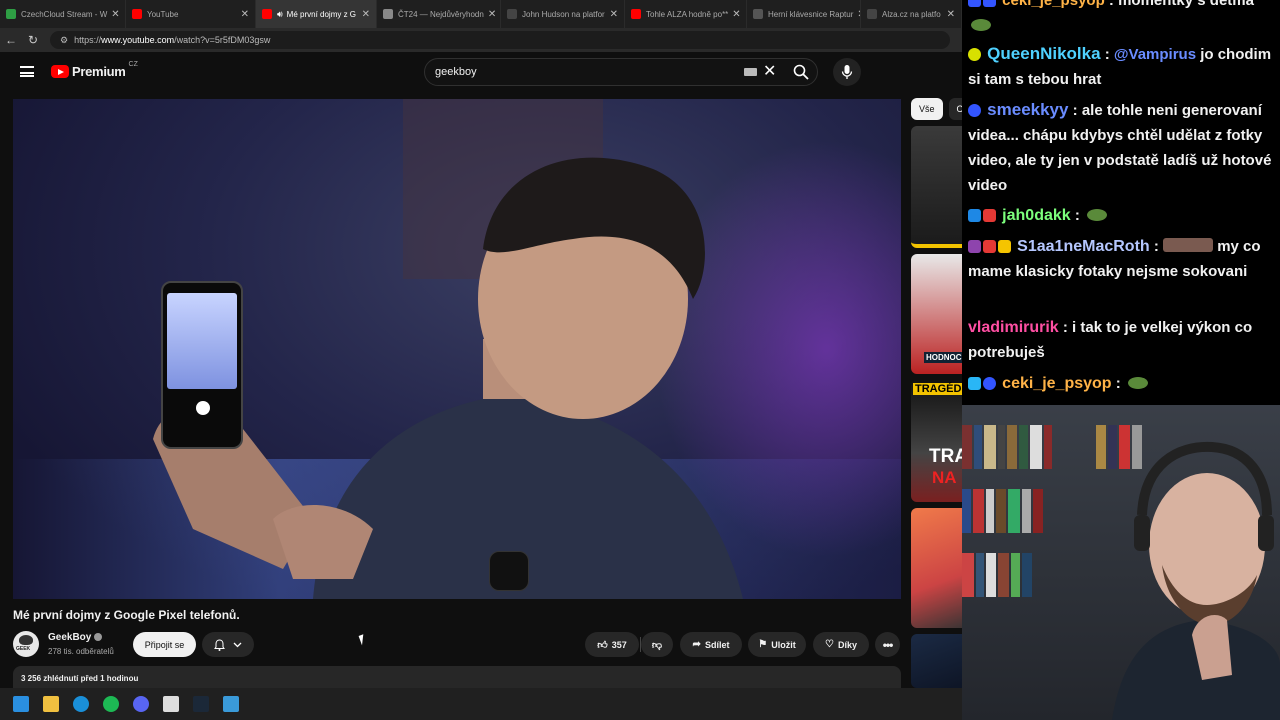 The height and width of the screenshot is (720, 1280). What do you see at coordinates (955, 109) in the screenshot?
I see `chip-other: O` at bounding box center [955, 109].